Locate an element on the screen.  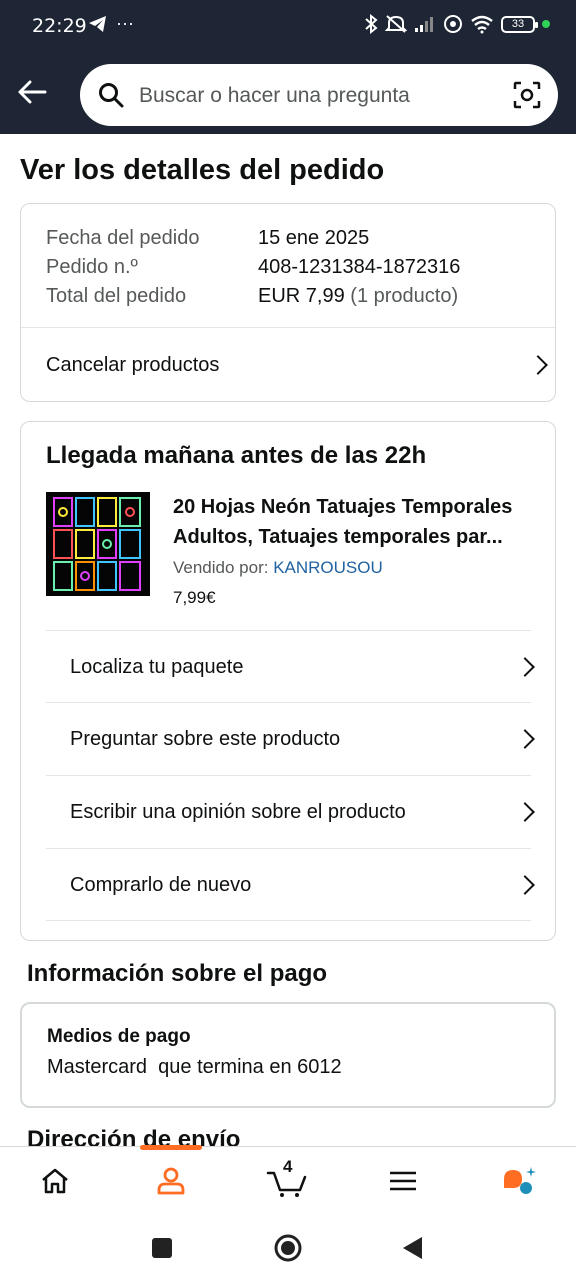
sold-by-label: Vendido por: is located at coordinates (221, 567).